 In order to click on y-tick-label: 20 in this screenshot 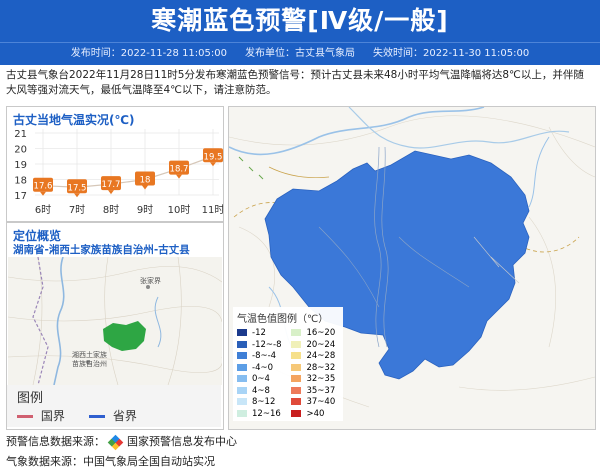, I will do `click(20, 150)`.